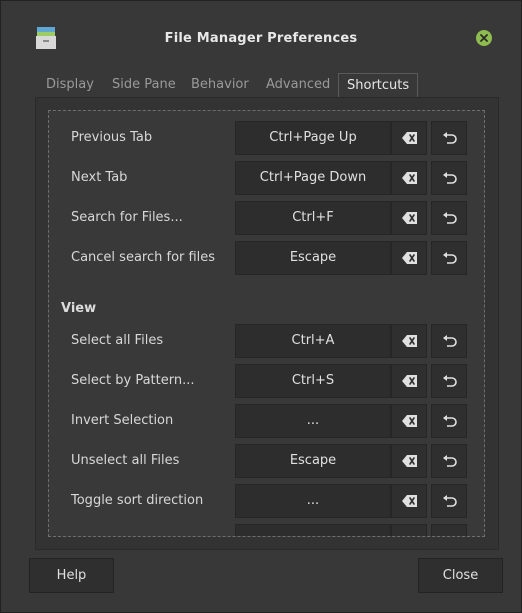 This screenshot has width=522, height=613. I want to click on shortcut-label: Next Tab, so click(99, 177).